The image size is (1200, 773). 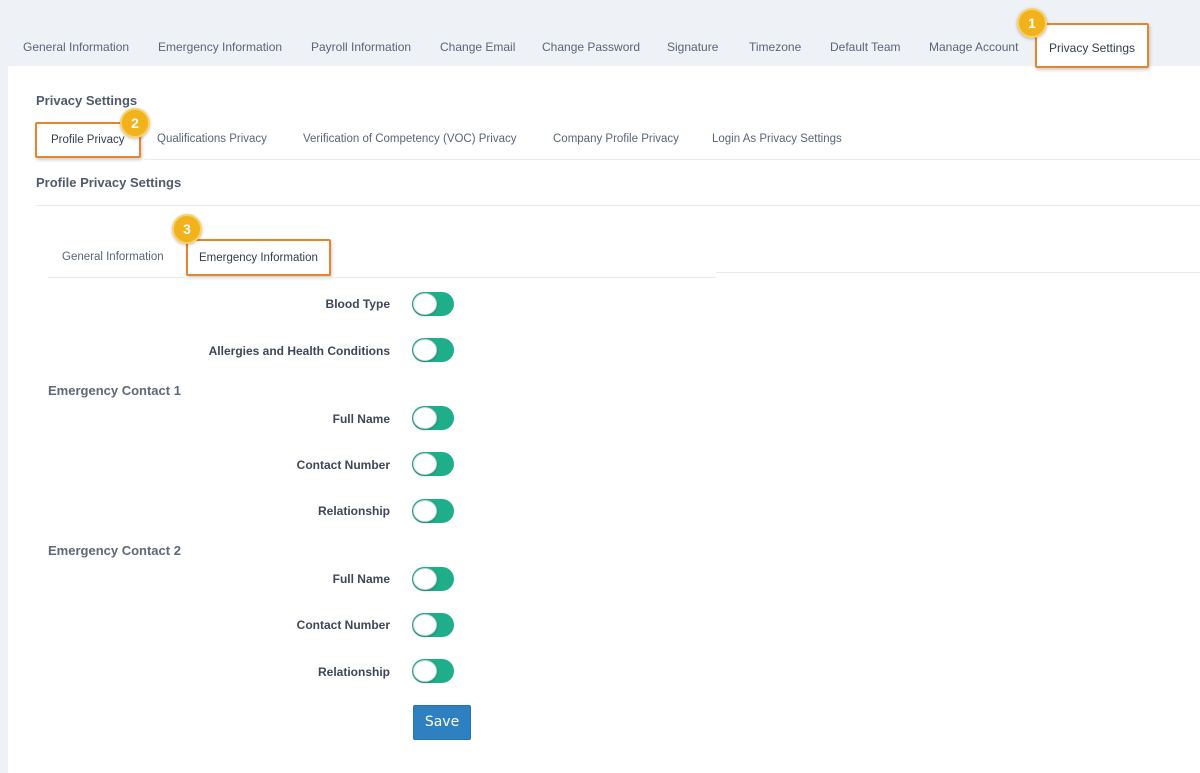 I want to click on contact2-contact-number-label: Contact Number, so click(x=343, y=625).